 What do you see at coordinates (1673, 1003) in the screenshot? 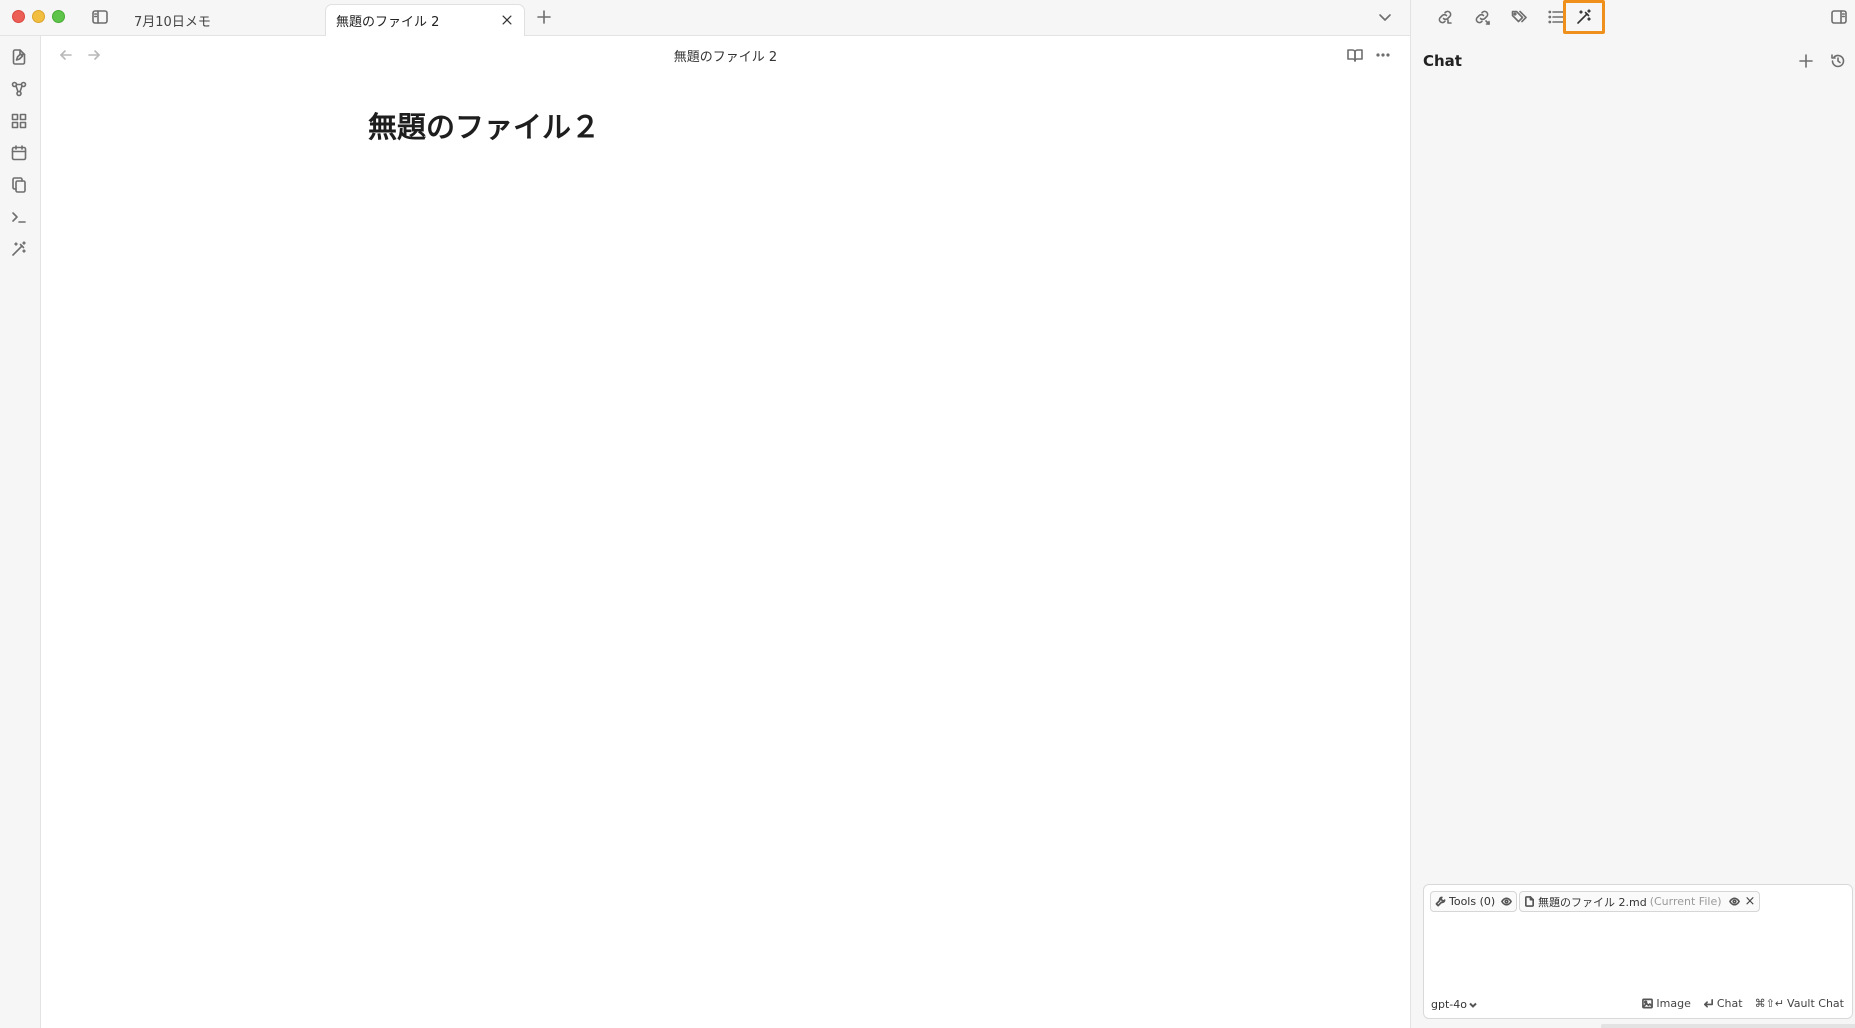
I see `image-button-label: Image` at bounding box center [1673, 1003].